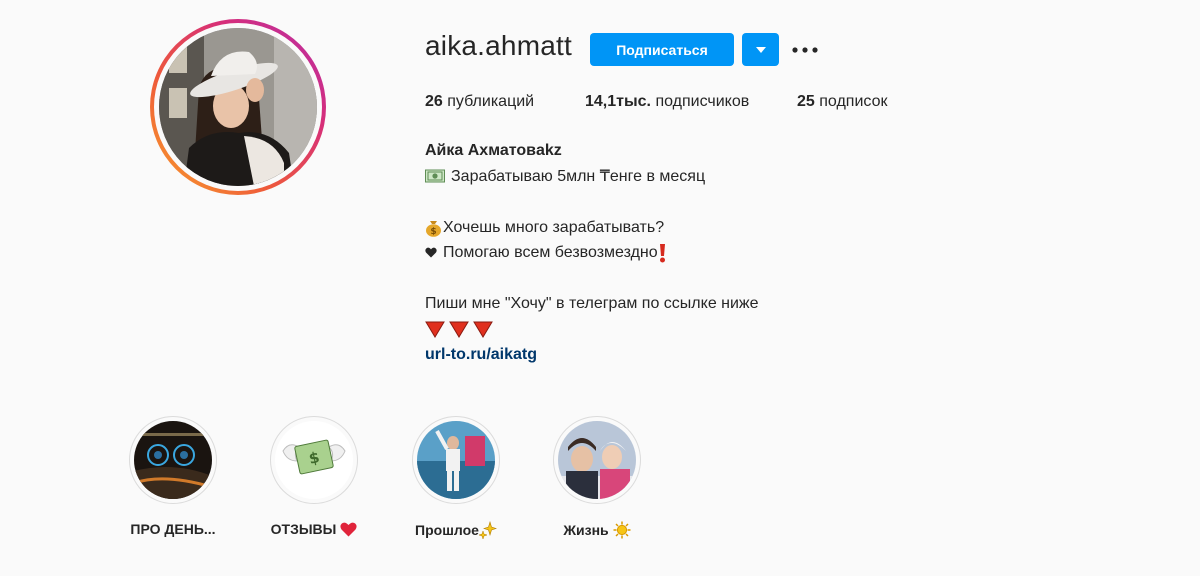  Describe the element at coordinates (842, 102) in the screenshot. I see `following-count: 25 подписок` at that location.